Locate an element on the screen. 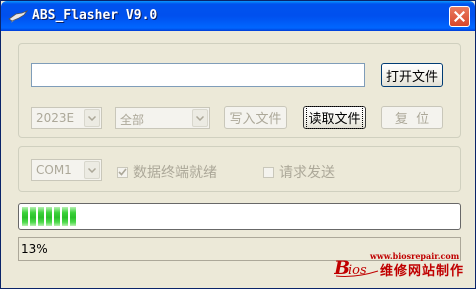 This screenshot has height=289, width=476. progress-bar is located at coordinates (239, 216).